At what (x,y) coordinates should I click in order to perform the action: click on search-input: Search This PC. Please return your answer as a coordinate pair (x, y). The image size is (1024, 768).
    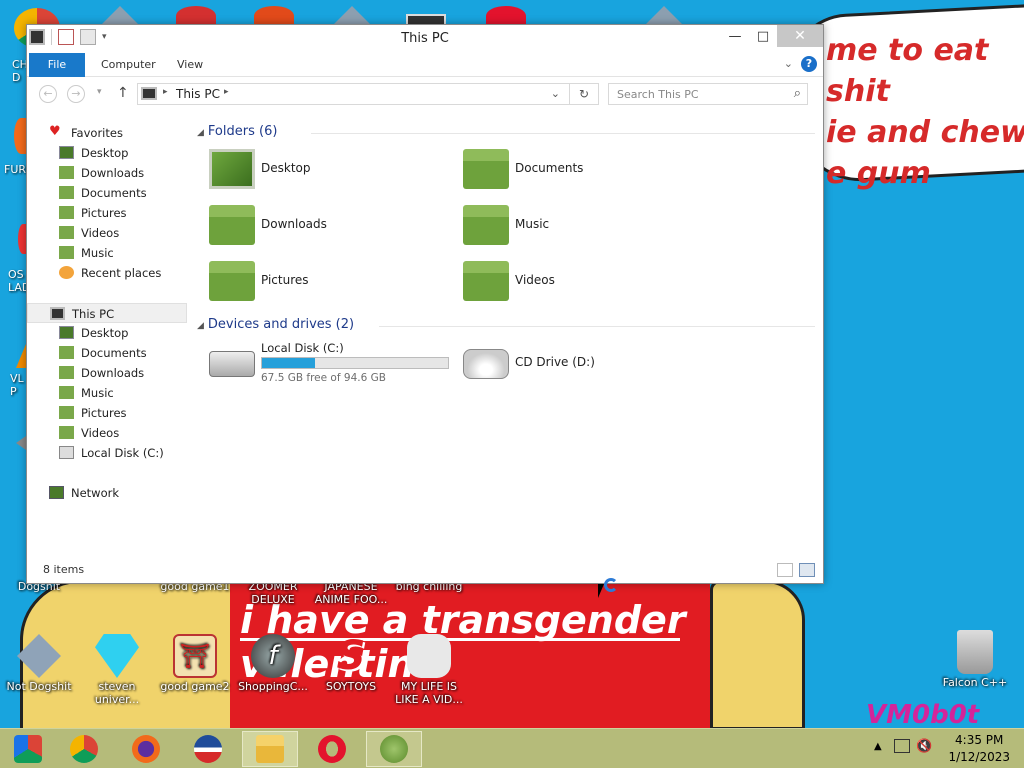
    Looking at the image, I should click on (658, 94).